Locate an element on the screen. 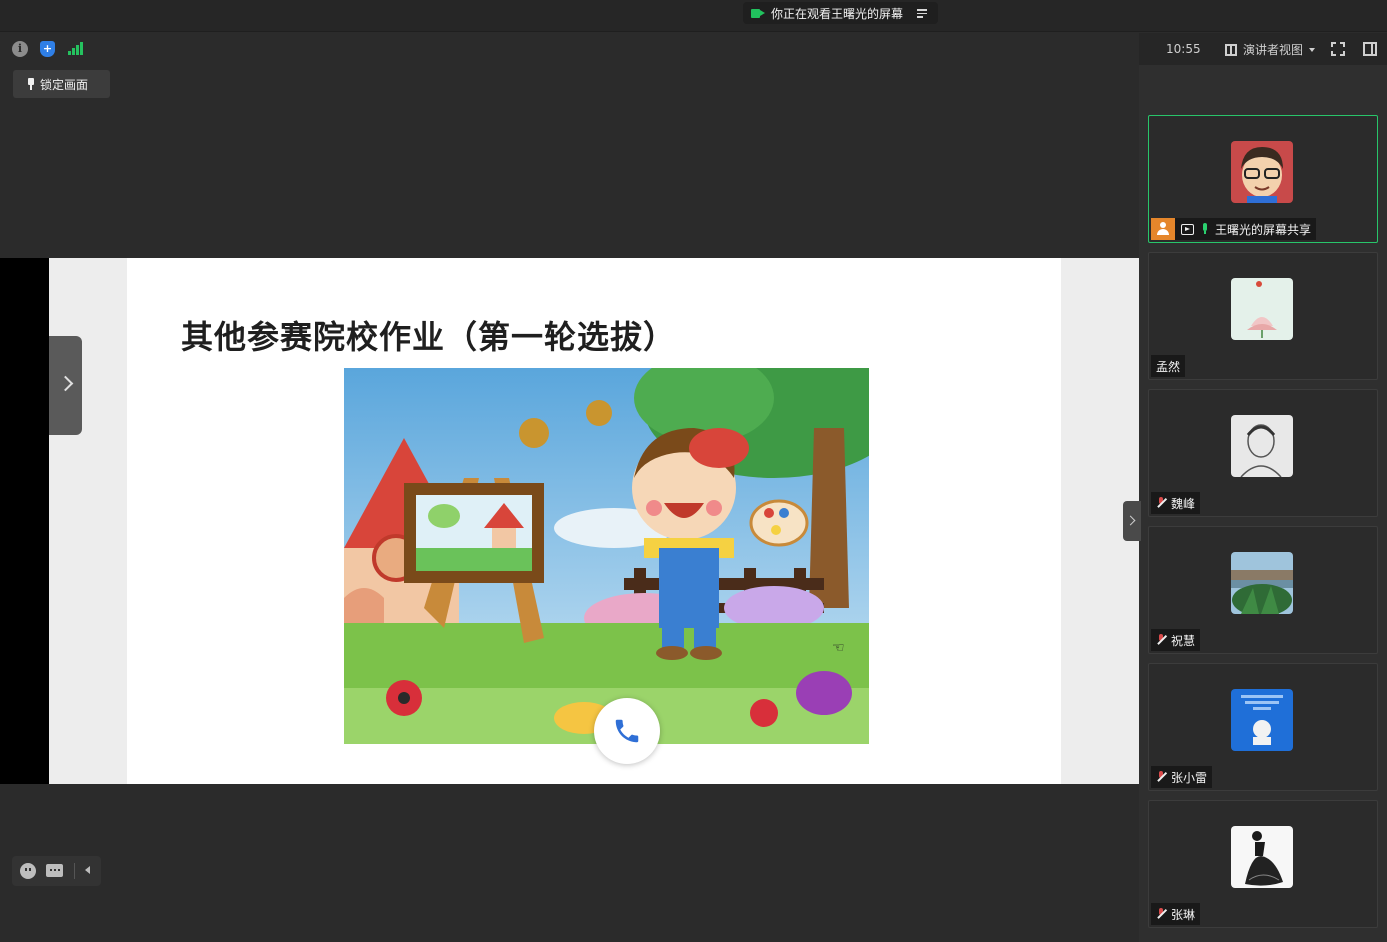 The height and width of the screenshot is (942, 1387). right-header: 10:55 演讲者视图 is located at coordinates (1263, 49).